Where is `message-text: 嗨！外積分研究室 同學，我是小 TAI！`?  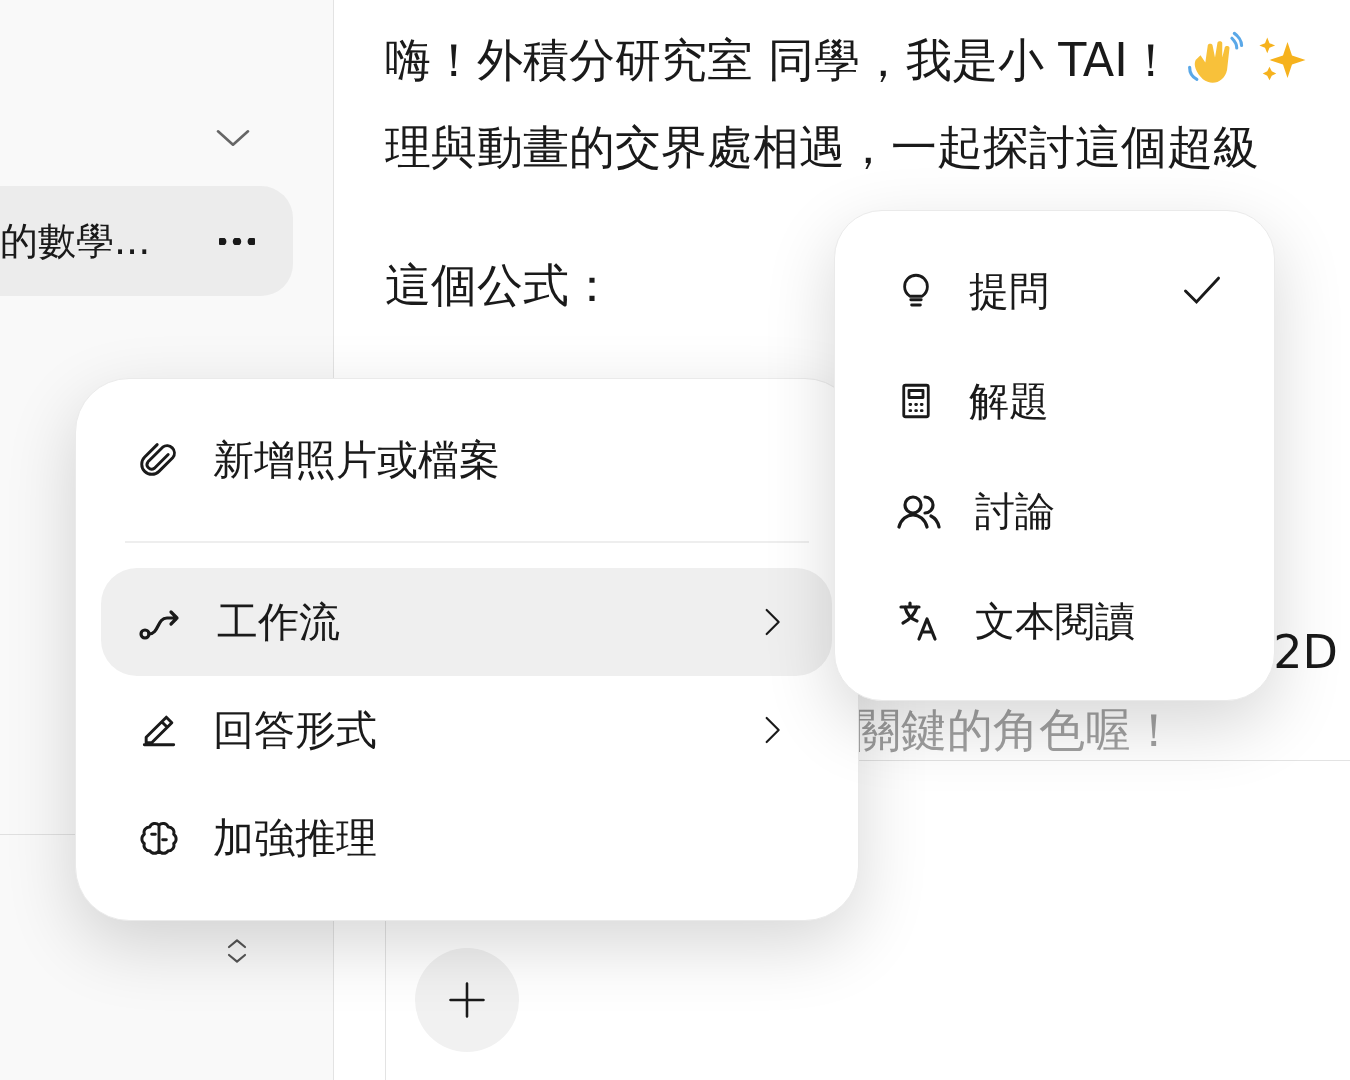
message-text: 嗨！外積分研究室 同學，我是小 TAI！ is located at coordinates (779, 60).